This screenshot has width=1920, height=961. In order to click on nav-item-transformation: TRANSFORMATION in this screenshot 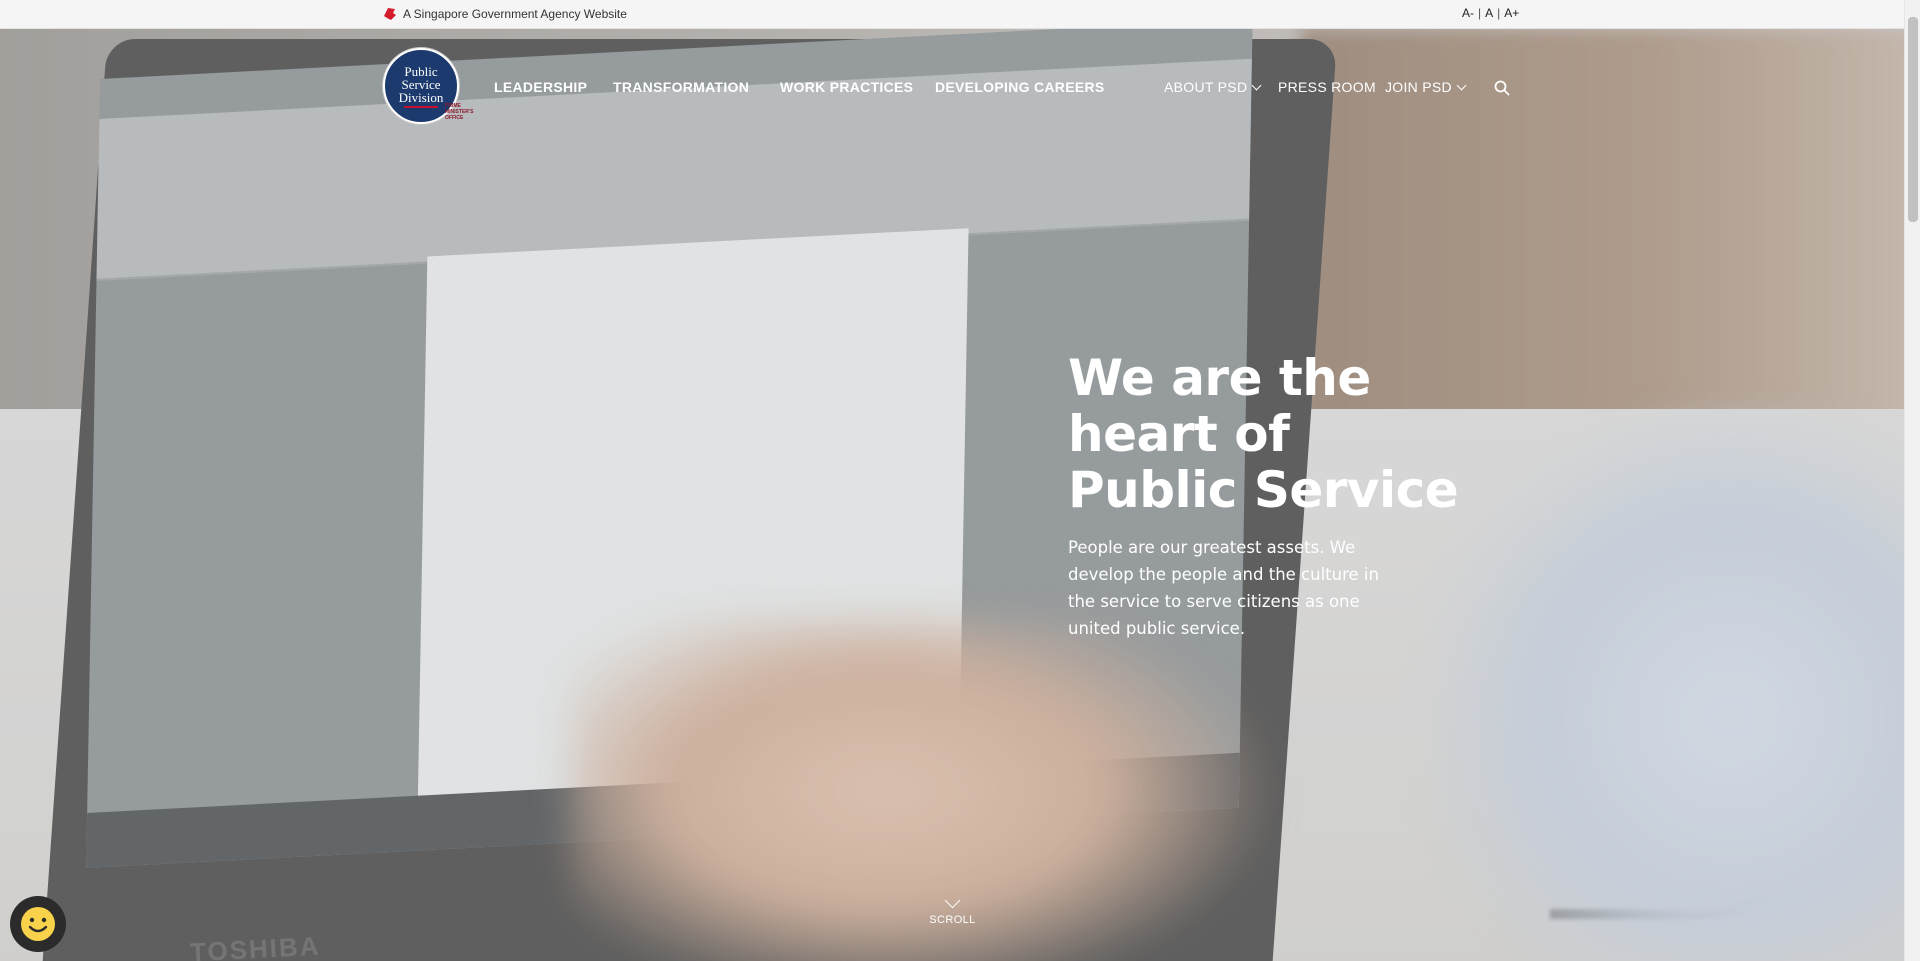, I will do `click(681, 87)`.